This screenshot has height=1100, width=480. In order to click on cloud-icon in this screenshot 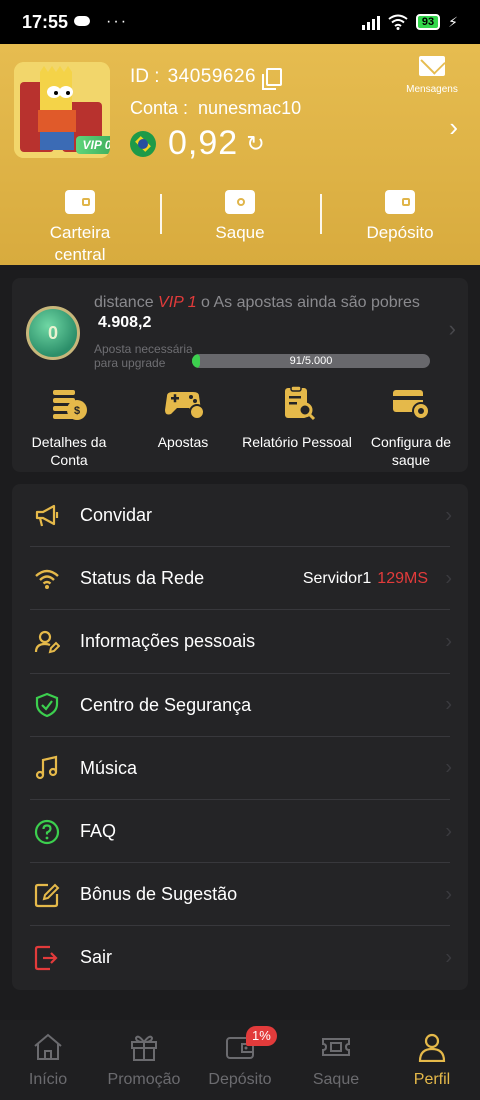, I will do `click(82, 21)`.